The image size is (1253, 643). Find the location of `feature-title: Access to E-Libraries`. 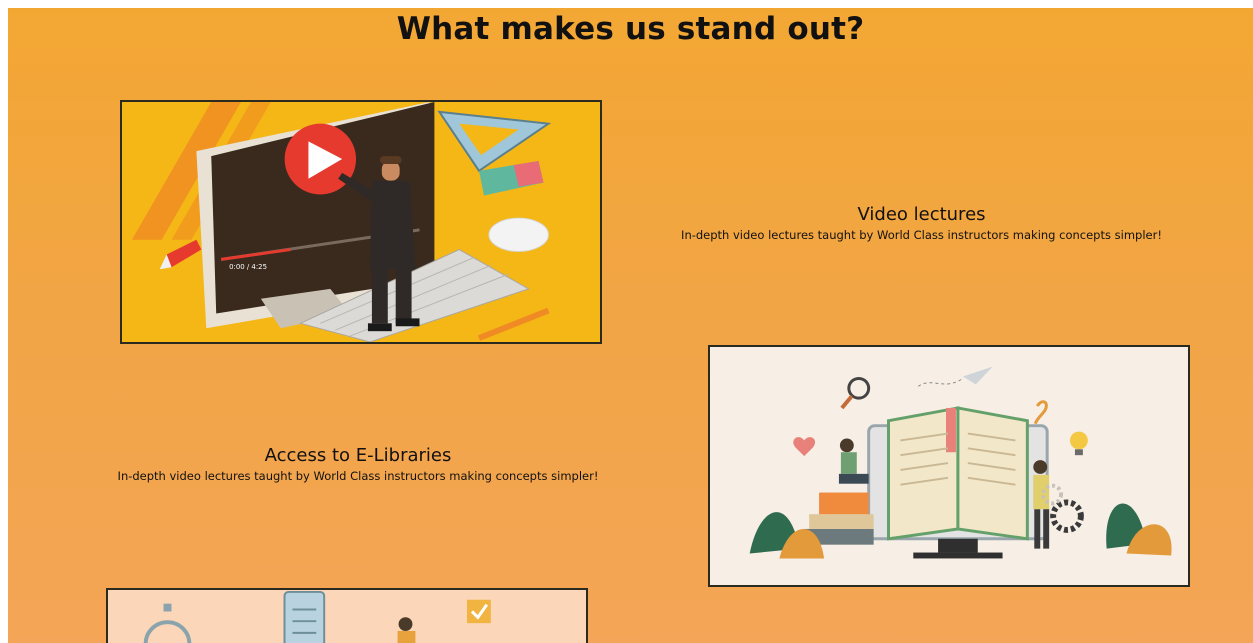

feature-title: Access to E-Libraries is located at coordinates (358, 455).